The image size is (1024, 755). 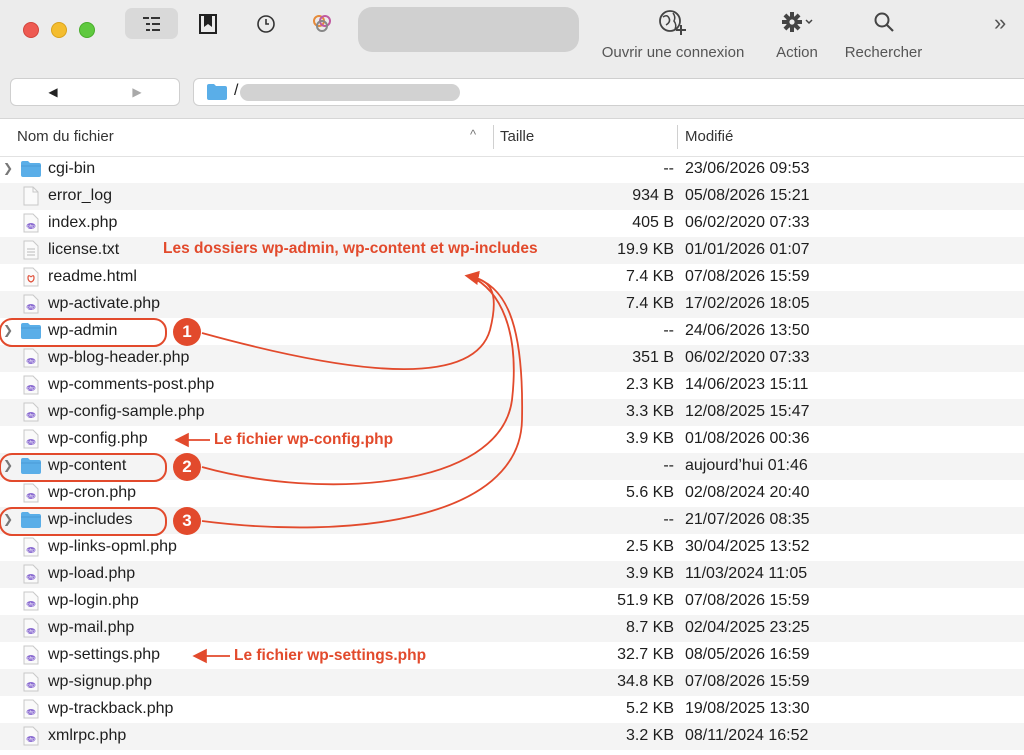 What do you see at coordinates (1000, 23) in the screenshot?
I see `toolbar-overflow-chevron-icon: »` at bounding box center [1000, 23].